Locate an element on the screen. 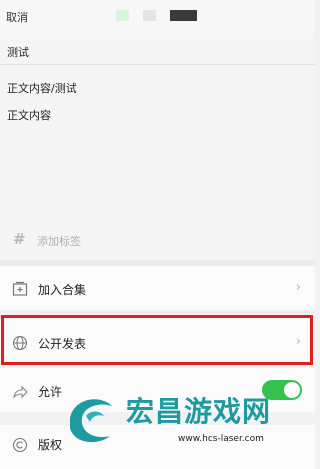  share-icon is located at coordinates (20, 392).